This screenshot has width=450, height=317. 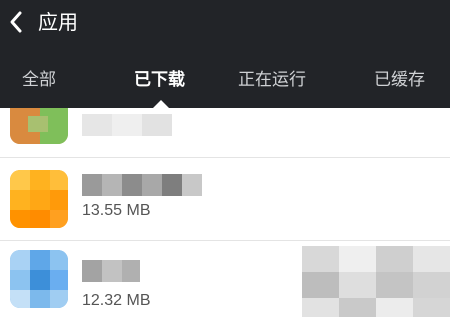 I want to click on app-size: 13.55 MB, so click(x=116, y=210).